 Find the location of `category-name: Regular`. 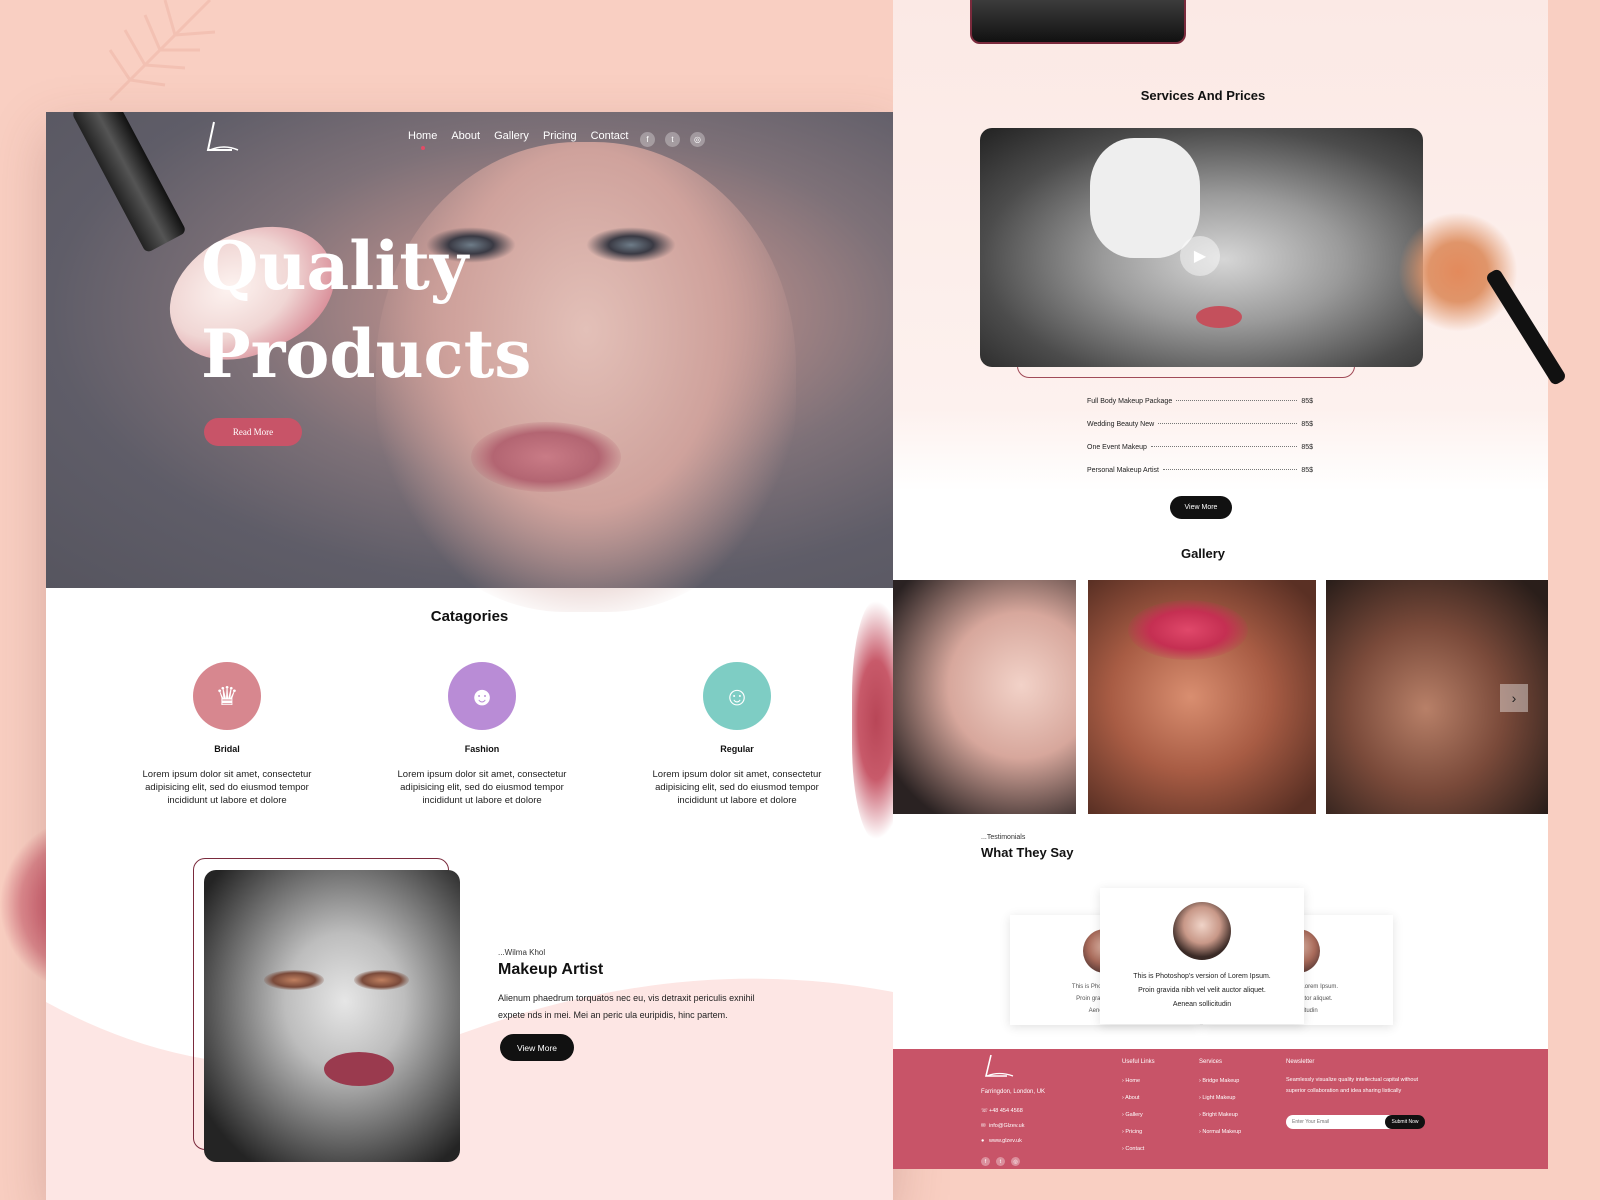

category-name: Regular is located at coordinates (737, 749).